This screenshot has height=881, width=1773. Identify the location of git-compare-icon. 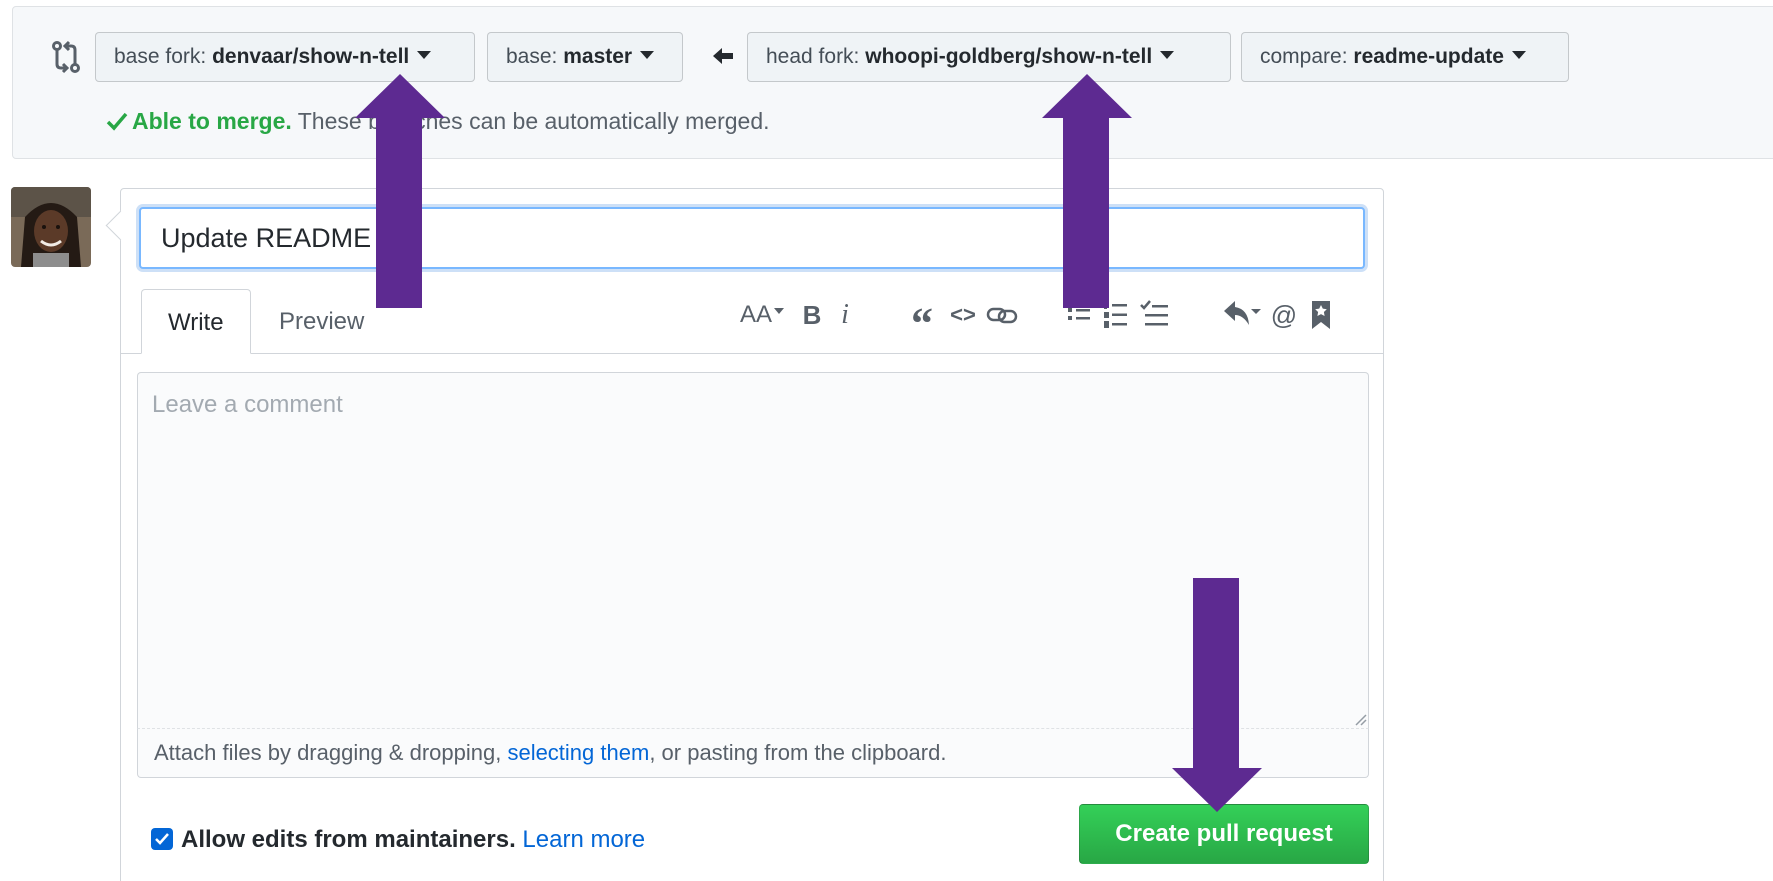
(66, 57).